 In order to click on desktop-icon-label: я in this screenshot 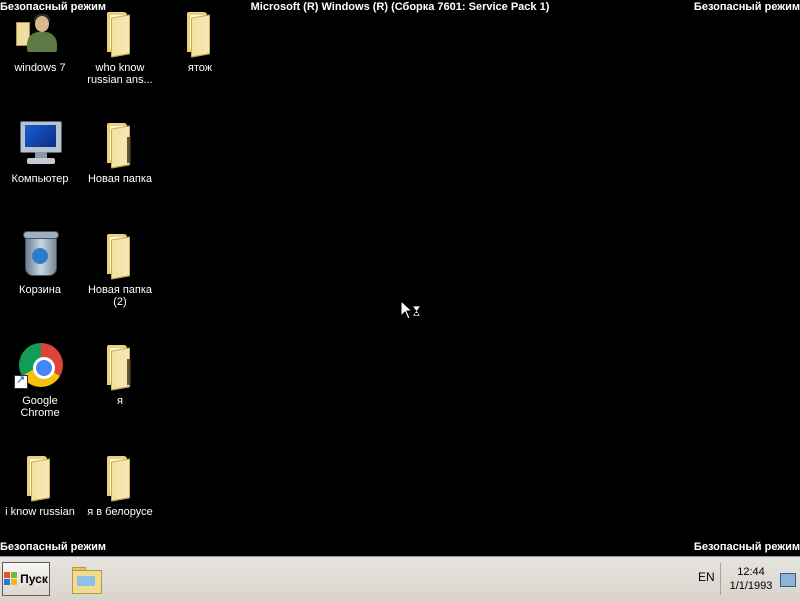, I will do `click(120, 401)`.